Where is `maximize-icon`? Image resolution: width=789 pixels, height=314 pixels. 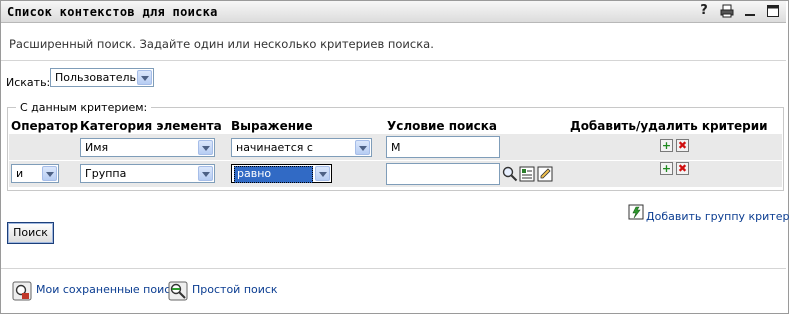
maximize-icon is located at coordinates (773, 11).